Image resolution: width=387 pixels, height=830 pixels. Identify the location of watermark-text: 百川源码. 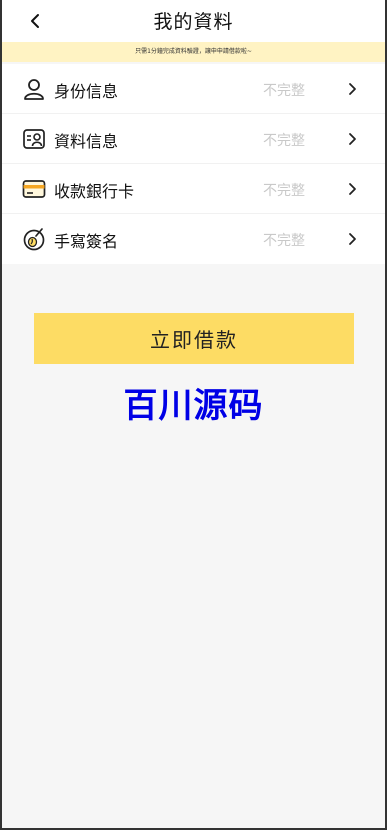
(193, 406).